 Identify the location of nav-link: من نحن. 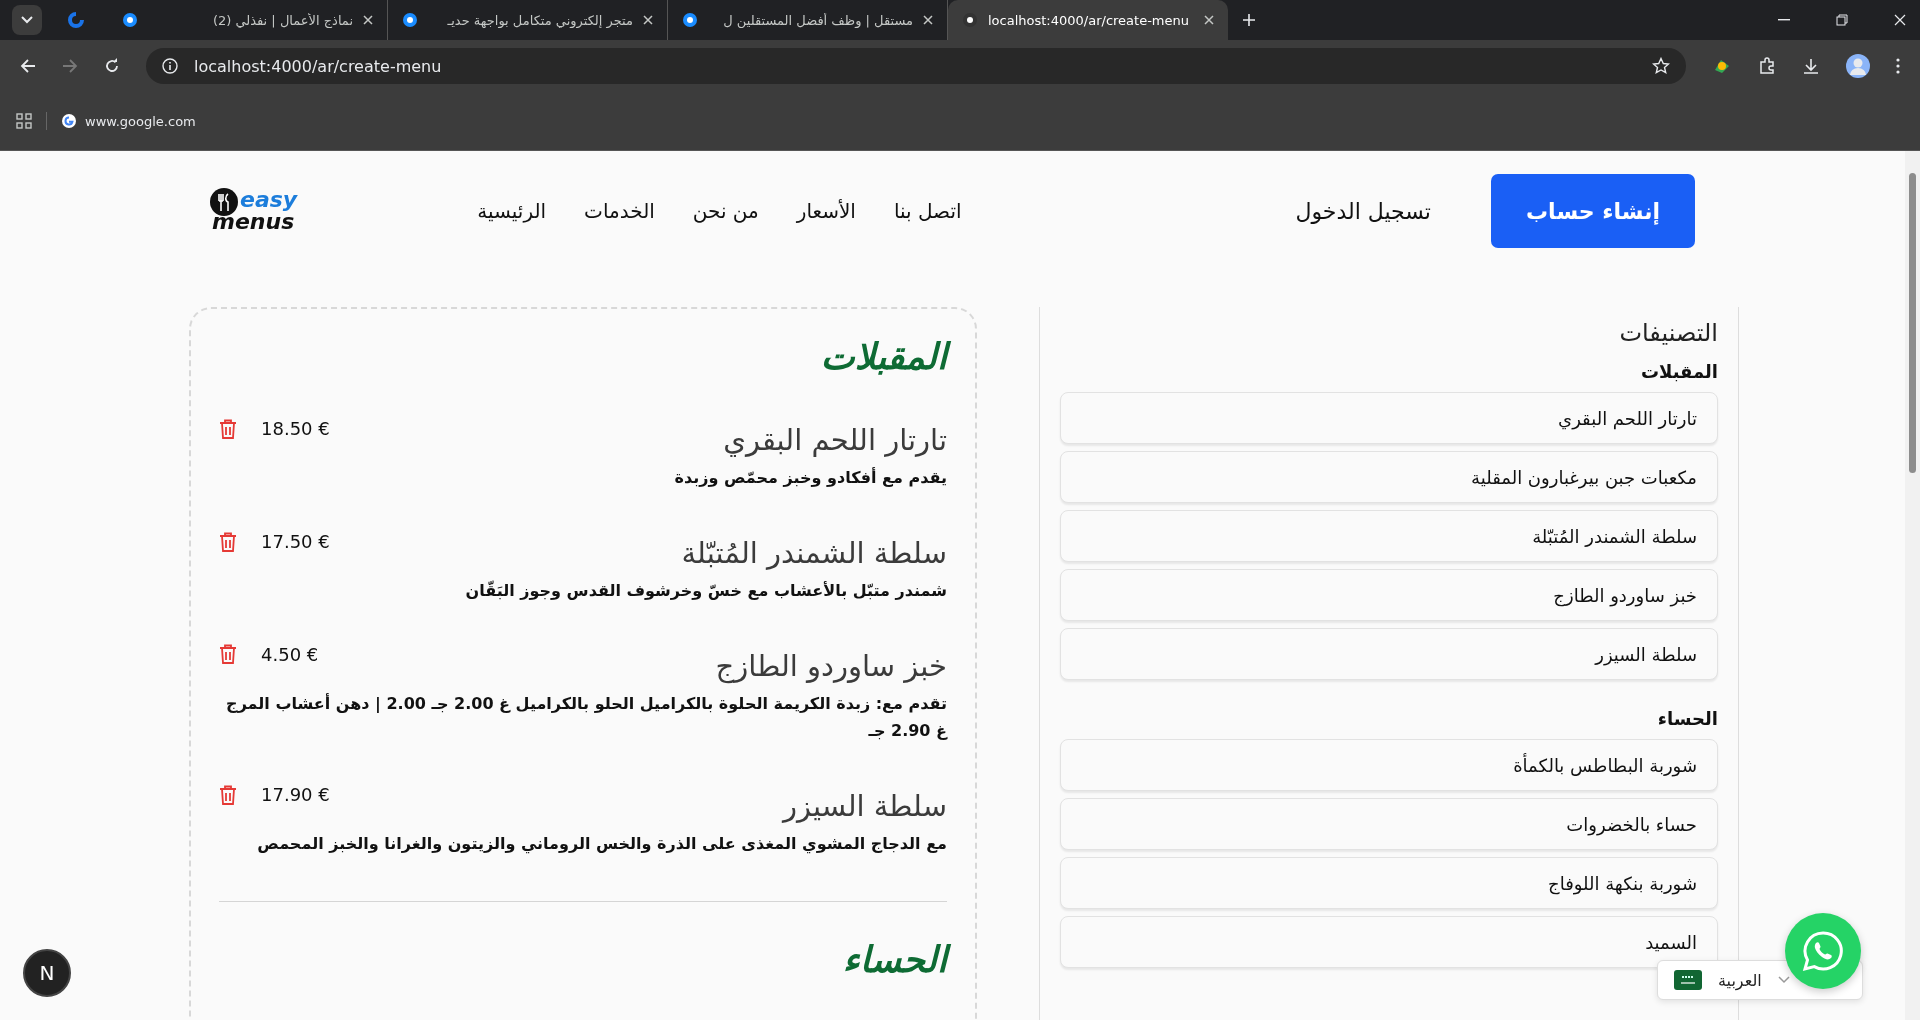
(725, 211).